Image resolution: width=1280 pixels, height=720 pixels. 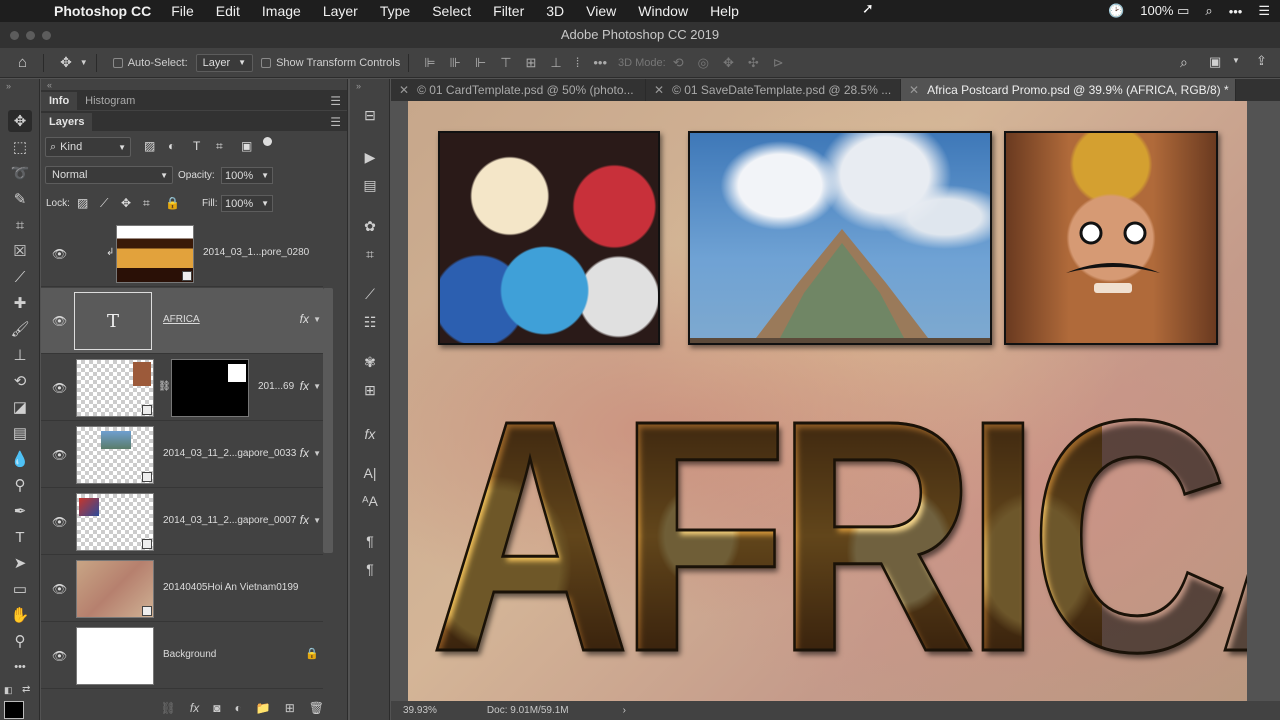 I want to click on menu-type: Type, so click(x=395, y=11).